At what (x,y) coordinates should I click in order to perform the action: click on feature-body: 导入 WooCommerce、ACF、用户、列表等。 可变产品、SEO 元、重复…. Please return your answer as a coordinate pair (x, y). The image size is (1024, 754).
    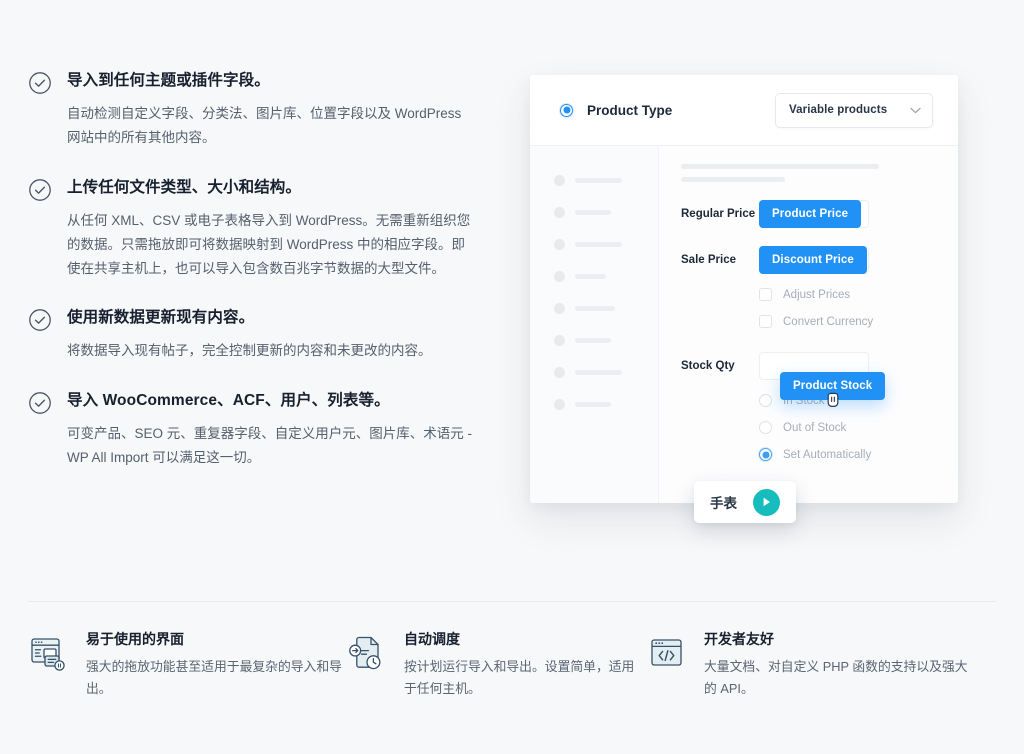
    Looking at the image, I should click on (282, 430).